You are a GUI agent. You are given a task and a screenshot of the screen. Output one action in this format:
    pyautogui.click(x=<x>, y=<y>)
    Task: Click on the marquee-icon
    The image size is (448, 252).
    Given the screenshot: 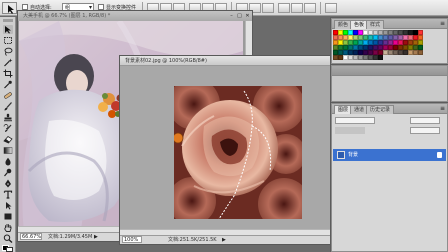 What is the action you would take?
    pyautogui.click(x=8, y=40)
    